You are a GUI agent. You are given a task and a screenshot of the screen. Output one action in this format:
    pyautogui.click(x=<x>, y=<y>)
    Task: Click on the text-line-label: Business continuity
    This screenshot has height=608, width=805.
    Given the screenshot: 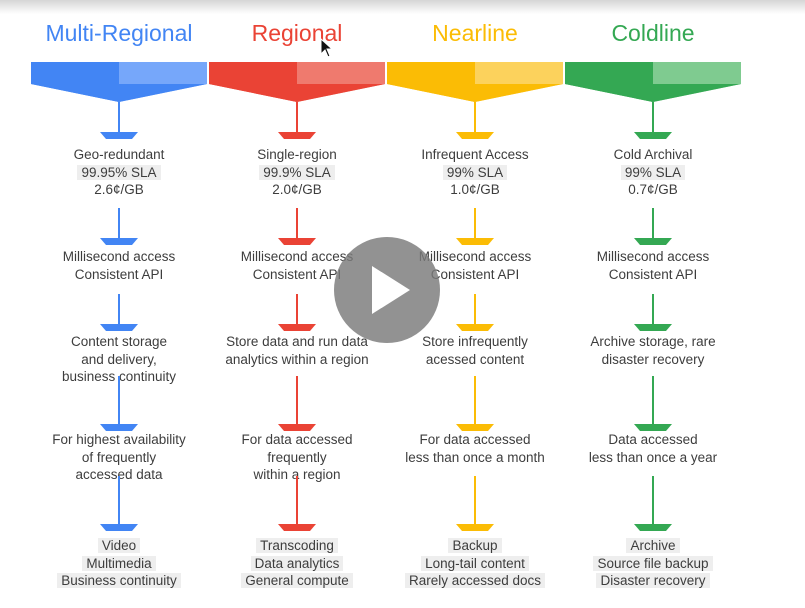 What is the action you would take?
    pyautogui.click(x=119, y=580)
    